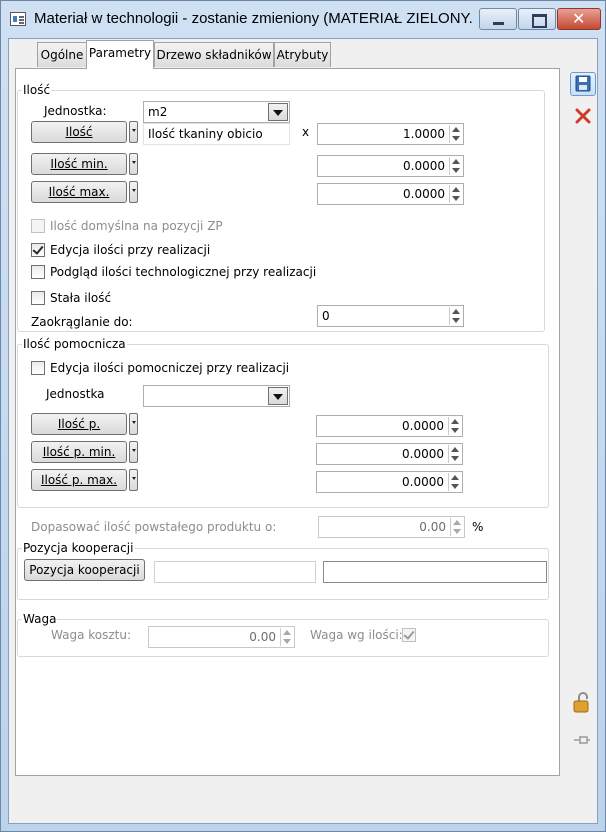  What do you see at coordinates (91, 635) in the screenshot?
I see `waga-kosztu-label: Waga kosztu:` at bounding box center [91, 635].